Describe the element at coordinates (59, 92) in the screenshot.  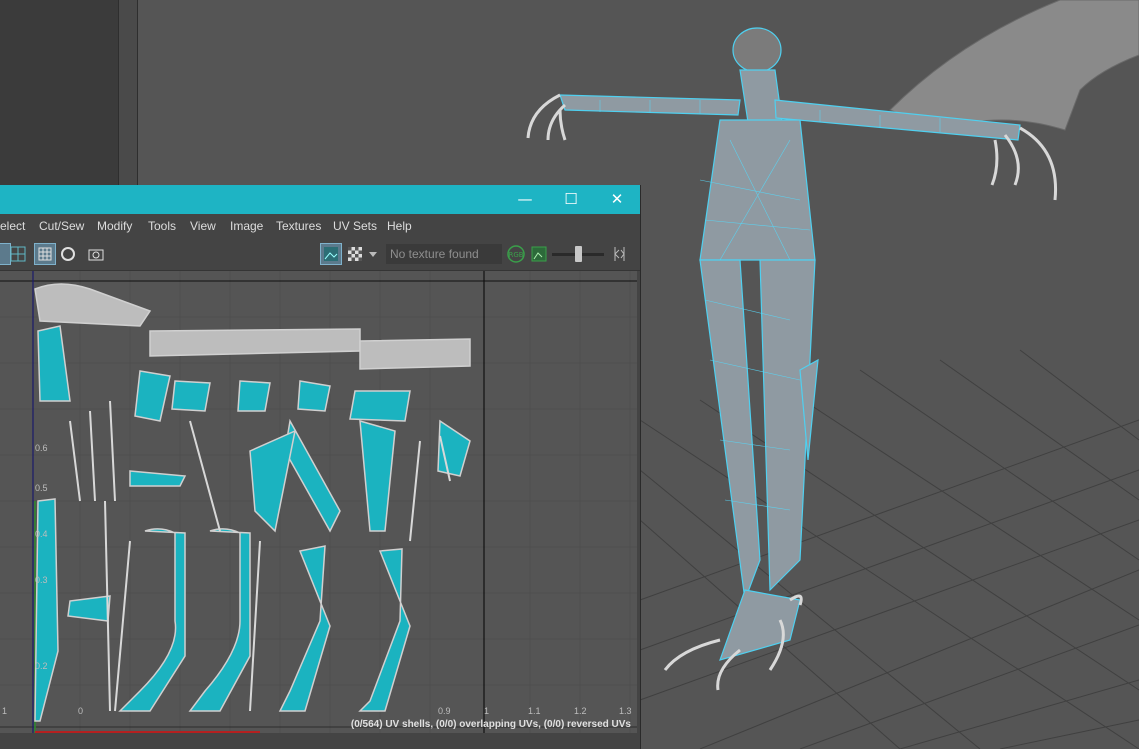
I see `left-dock-panel` at that location.